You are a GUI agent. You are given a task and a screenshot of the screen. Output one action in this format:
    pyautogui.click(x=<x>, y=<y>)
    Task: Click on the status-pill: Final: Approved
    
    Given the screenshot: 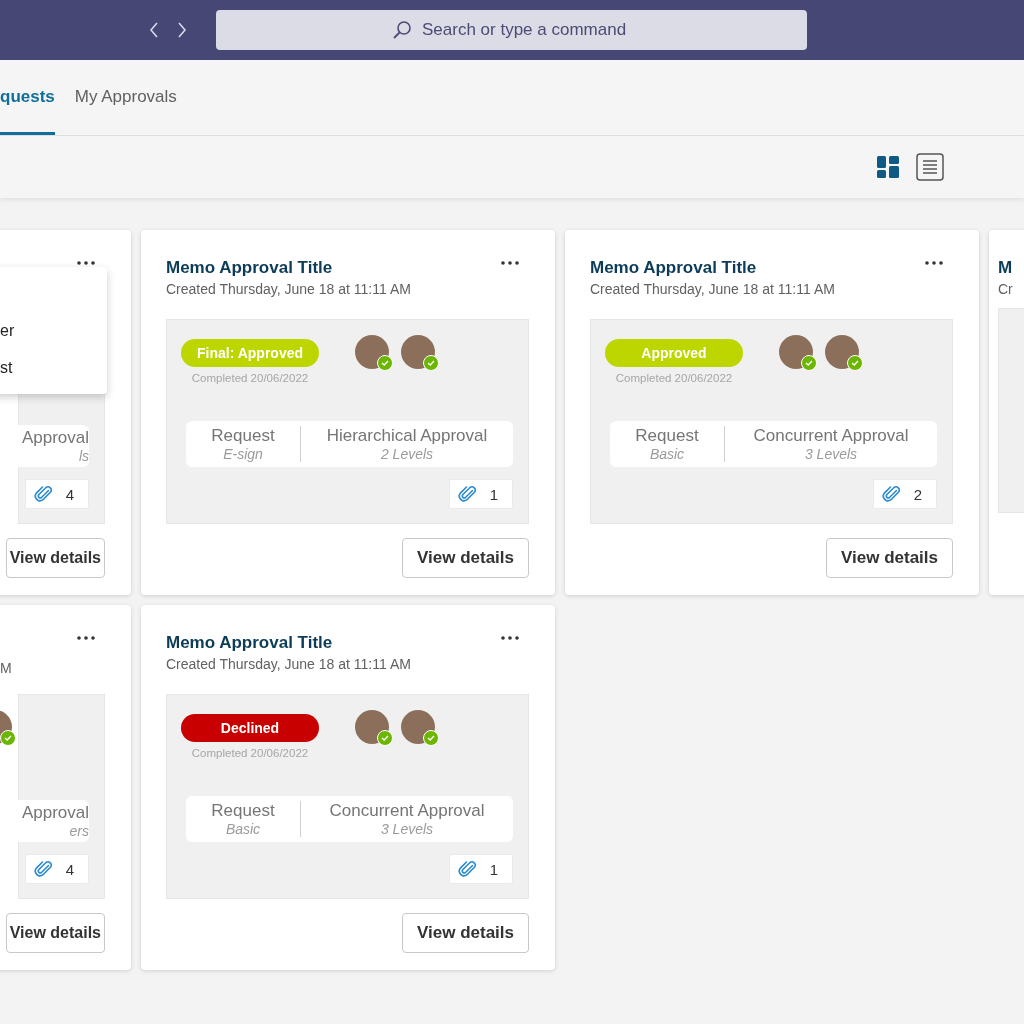 What is the action you would take?
    pyautogui.click(x=250, y=353)
    